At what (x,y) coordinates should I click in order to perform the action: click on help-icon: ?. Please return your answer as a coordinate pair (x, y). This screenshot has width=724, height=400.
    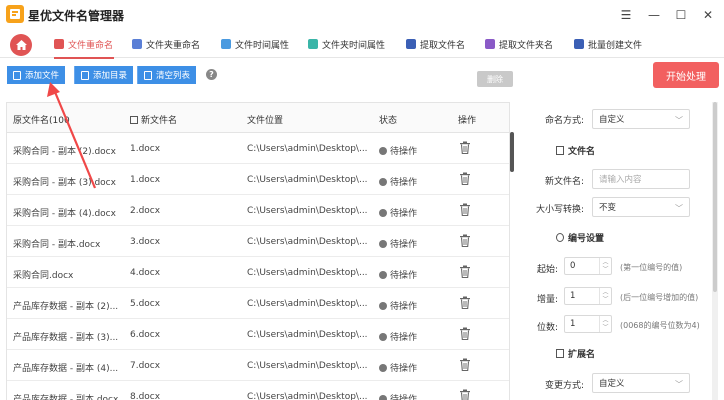
    Looking at the image, I should click on (211, 74).